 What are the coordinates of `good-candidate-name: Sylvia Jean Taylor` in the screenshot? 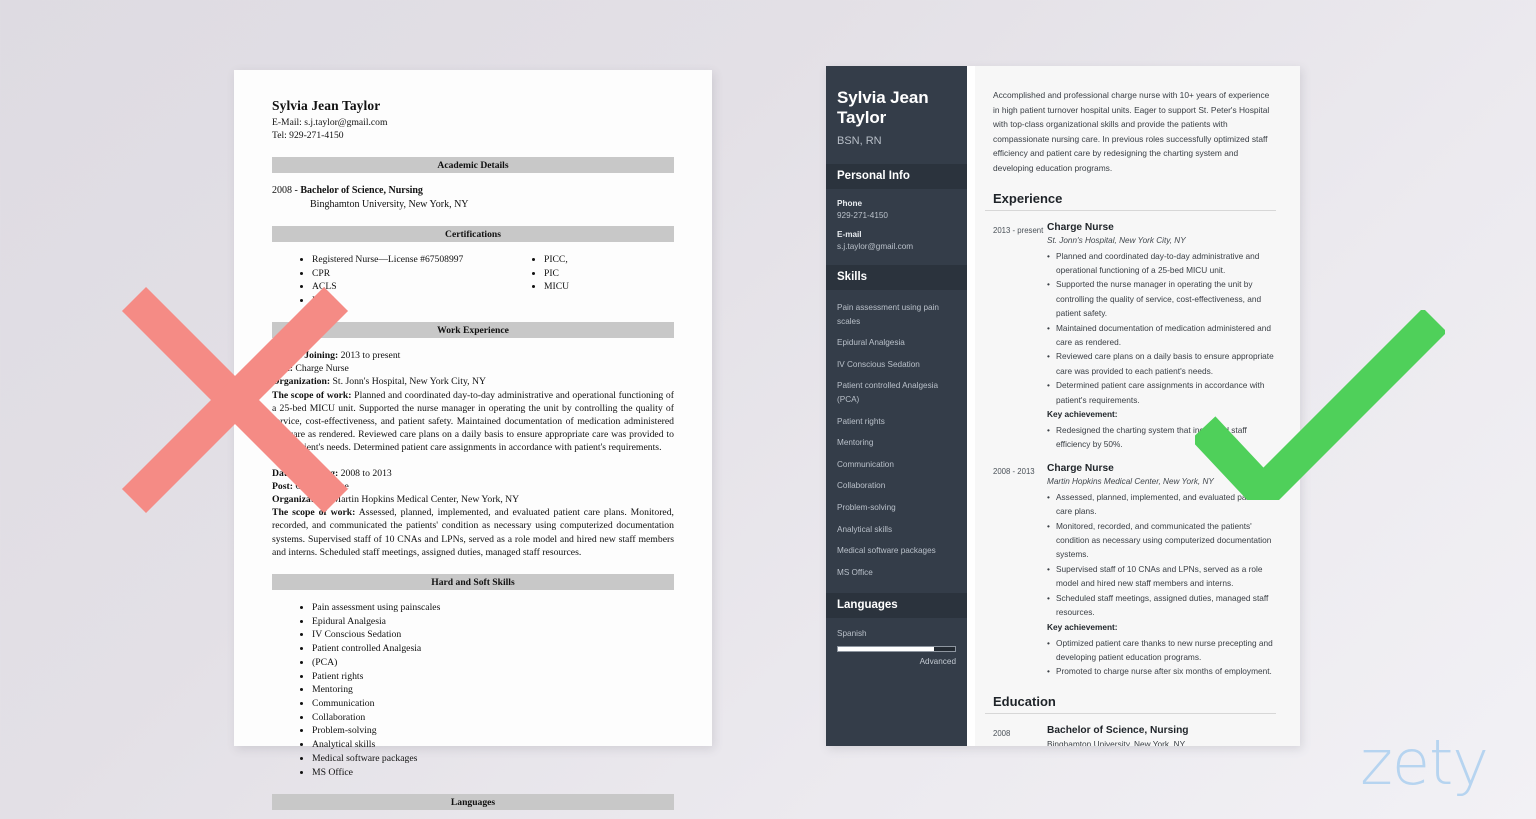 It's located at (883, 107).